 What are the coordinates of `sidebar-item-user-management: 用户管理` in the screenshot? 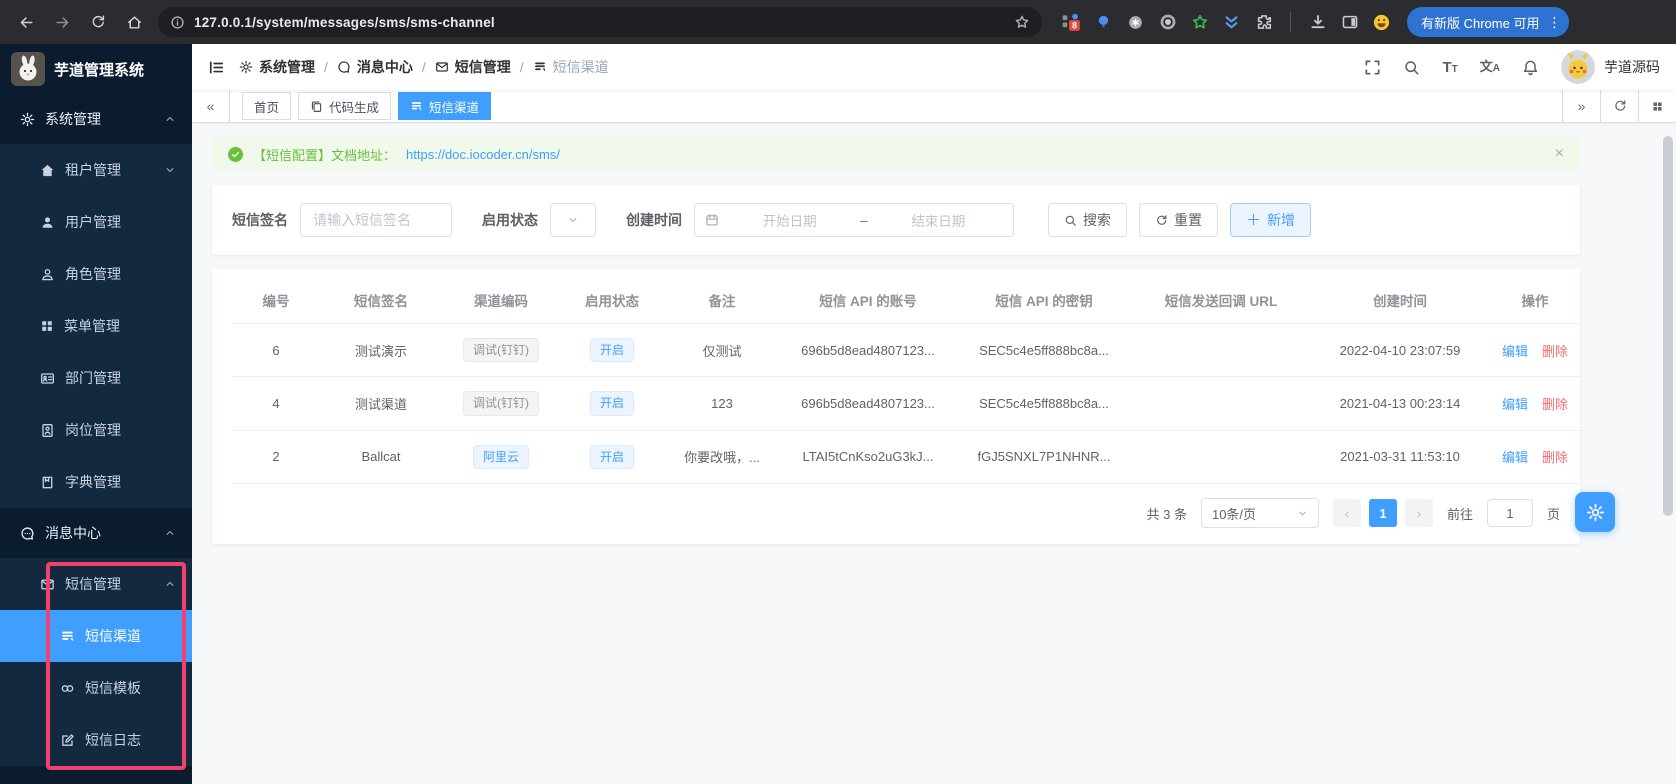 It's located at (96, 222).